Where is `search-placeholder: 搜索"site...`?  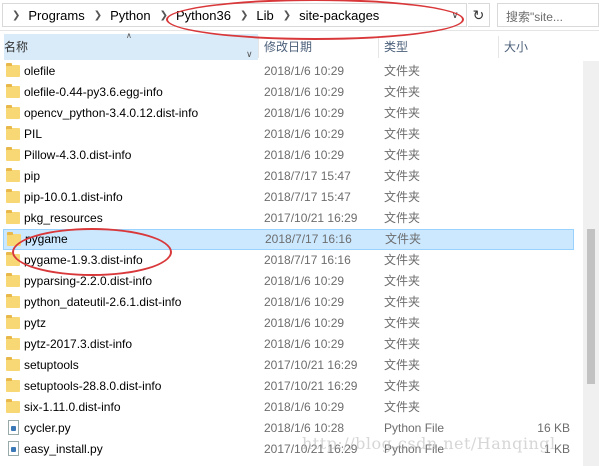
search-placeholder: 搜索"site... is located at coordinates (534, 17).